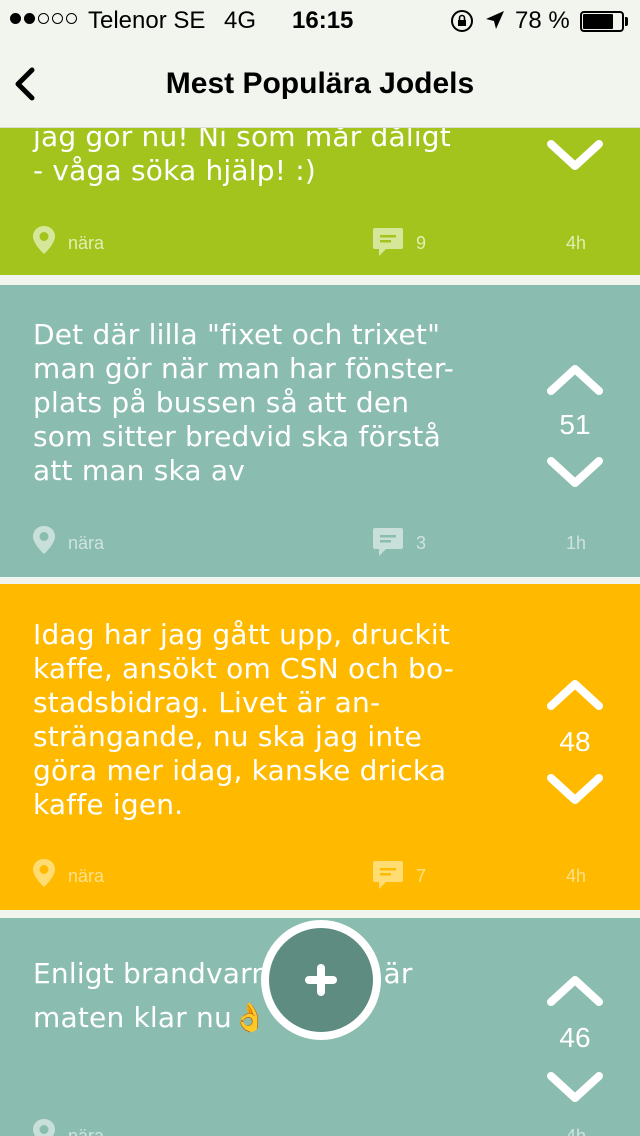 The width and height of the screenshot is (640, 1136). What do you see at coordinates (323, 20) in the screenshot?
I see `status-time: 16:15` at bounding box center [323, 20].